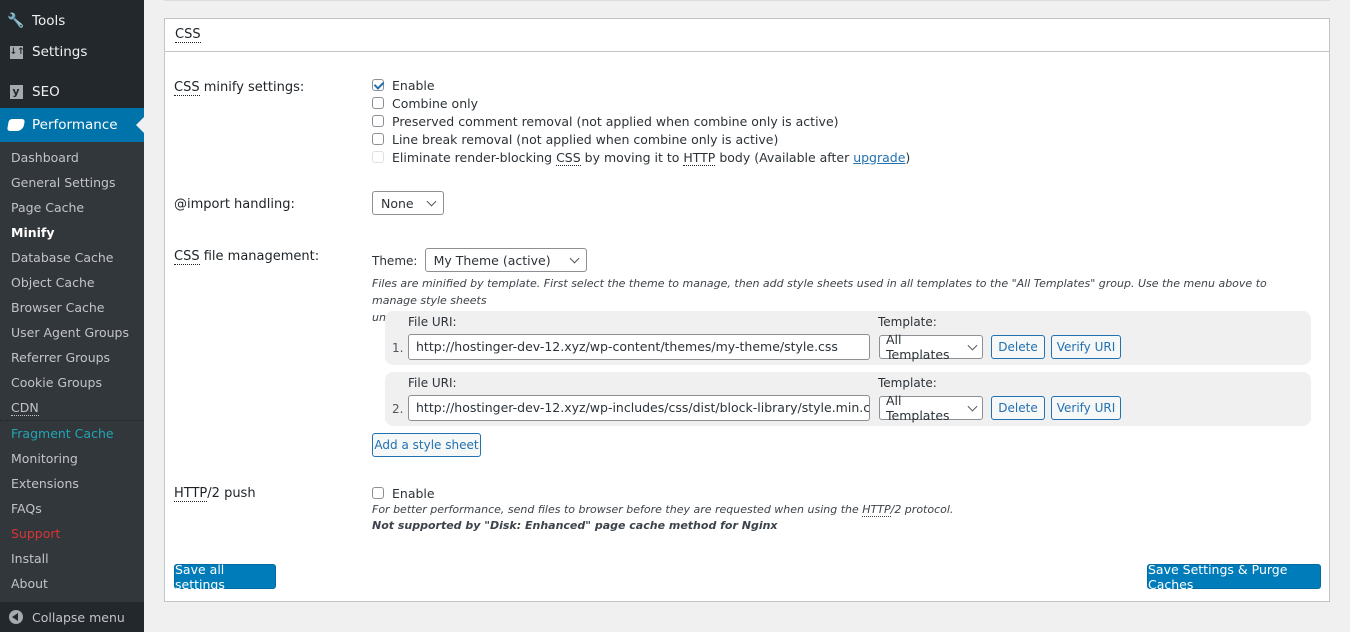 The image size is (1350, 632). I want to click on submenu-faqs: FAQs, so click(72, 508).